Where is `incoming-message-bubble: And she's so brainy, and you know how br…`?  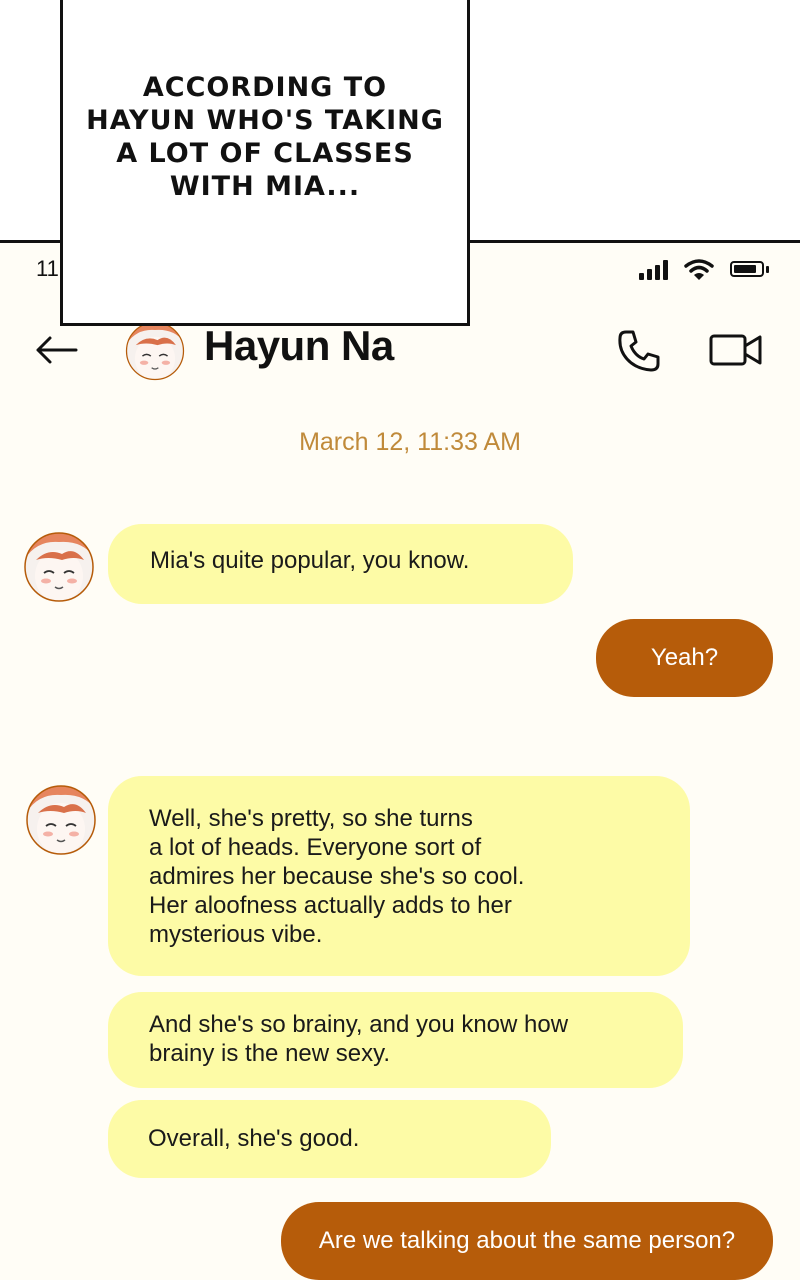 incoming-message-bubble: And she's so brainy, and you know how br… is located at coordinates (395, 1040).